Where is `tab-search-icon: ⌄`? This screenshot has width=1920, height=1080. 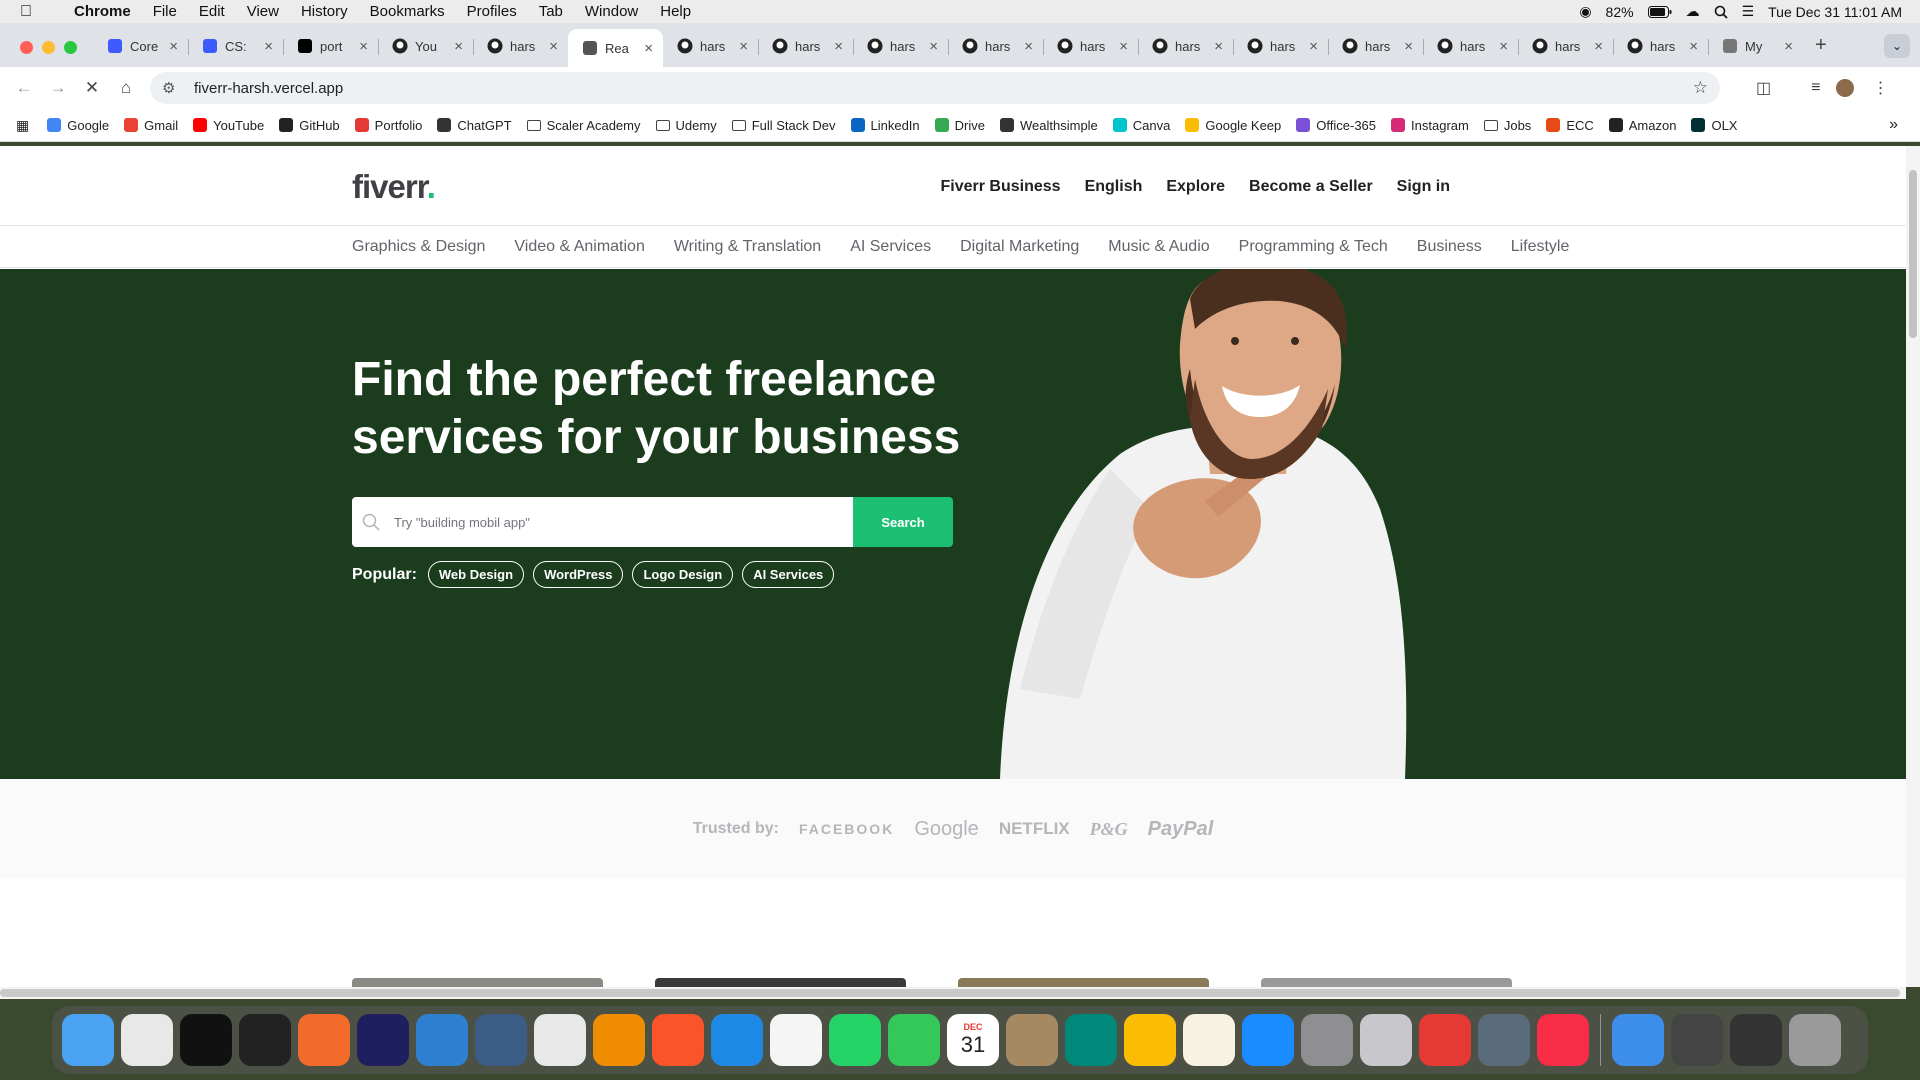 tab-search-icon: ⌄ is located at coordinates (1897, 46).